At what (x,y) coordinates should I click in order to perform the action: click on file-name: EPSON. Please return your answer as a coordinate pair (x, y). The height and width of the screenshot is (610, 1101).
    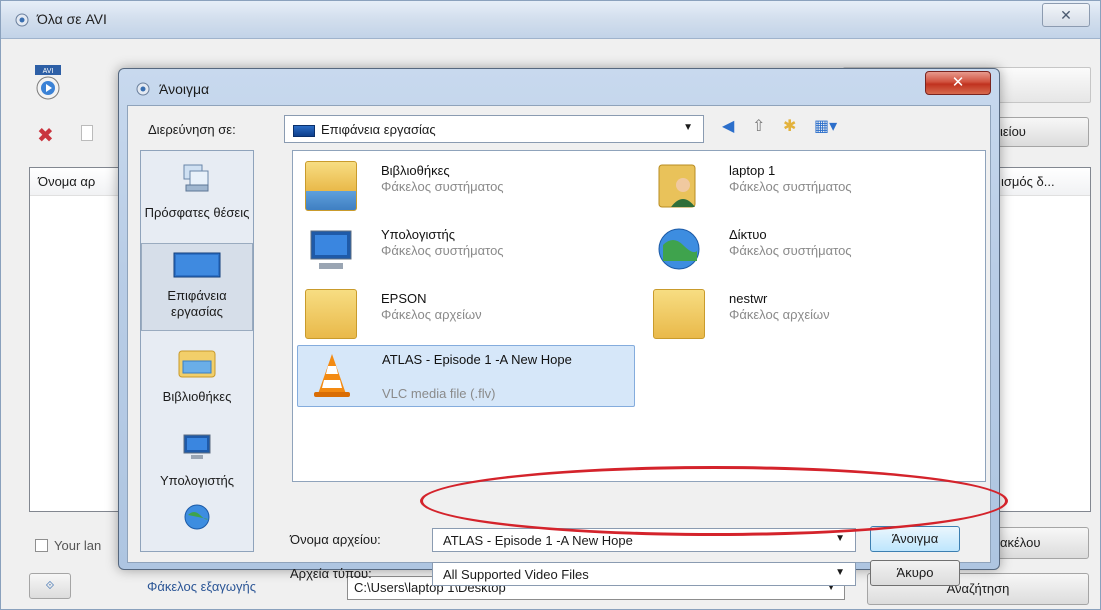
    Looking at the image, I should click on (404, 298).